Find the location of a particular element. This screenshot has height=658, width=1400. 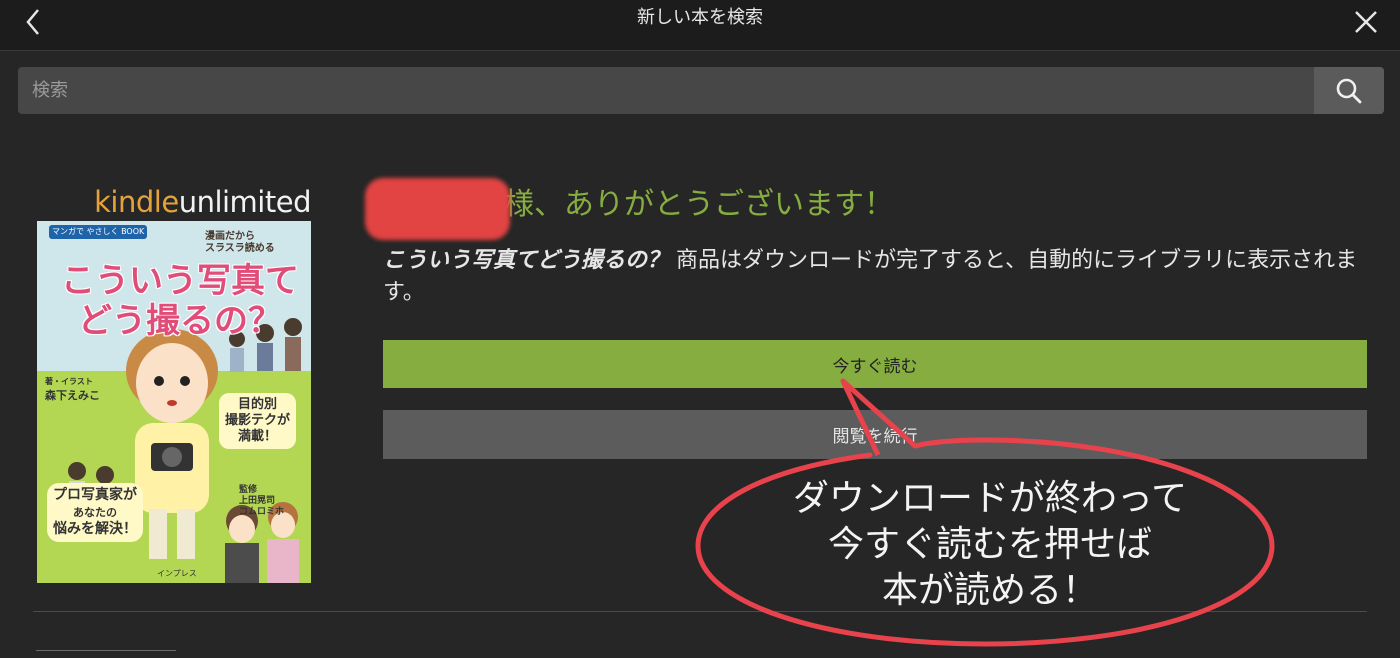

close-button is located at coordinates (1366, 22).